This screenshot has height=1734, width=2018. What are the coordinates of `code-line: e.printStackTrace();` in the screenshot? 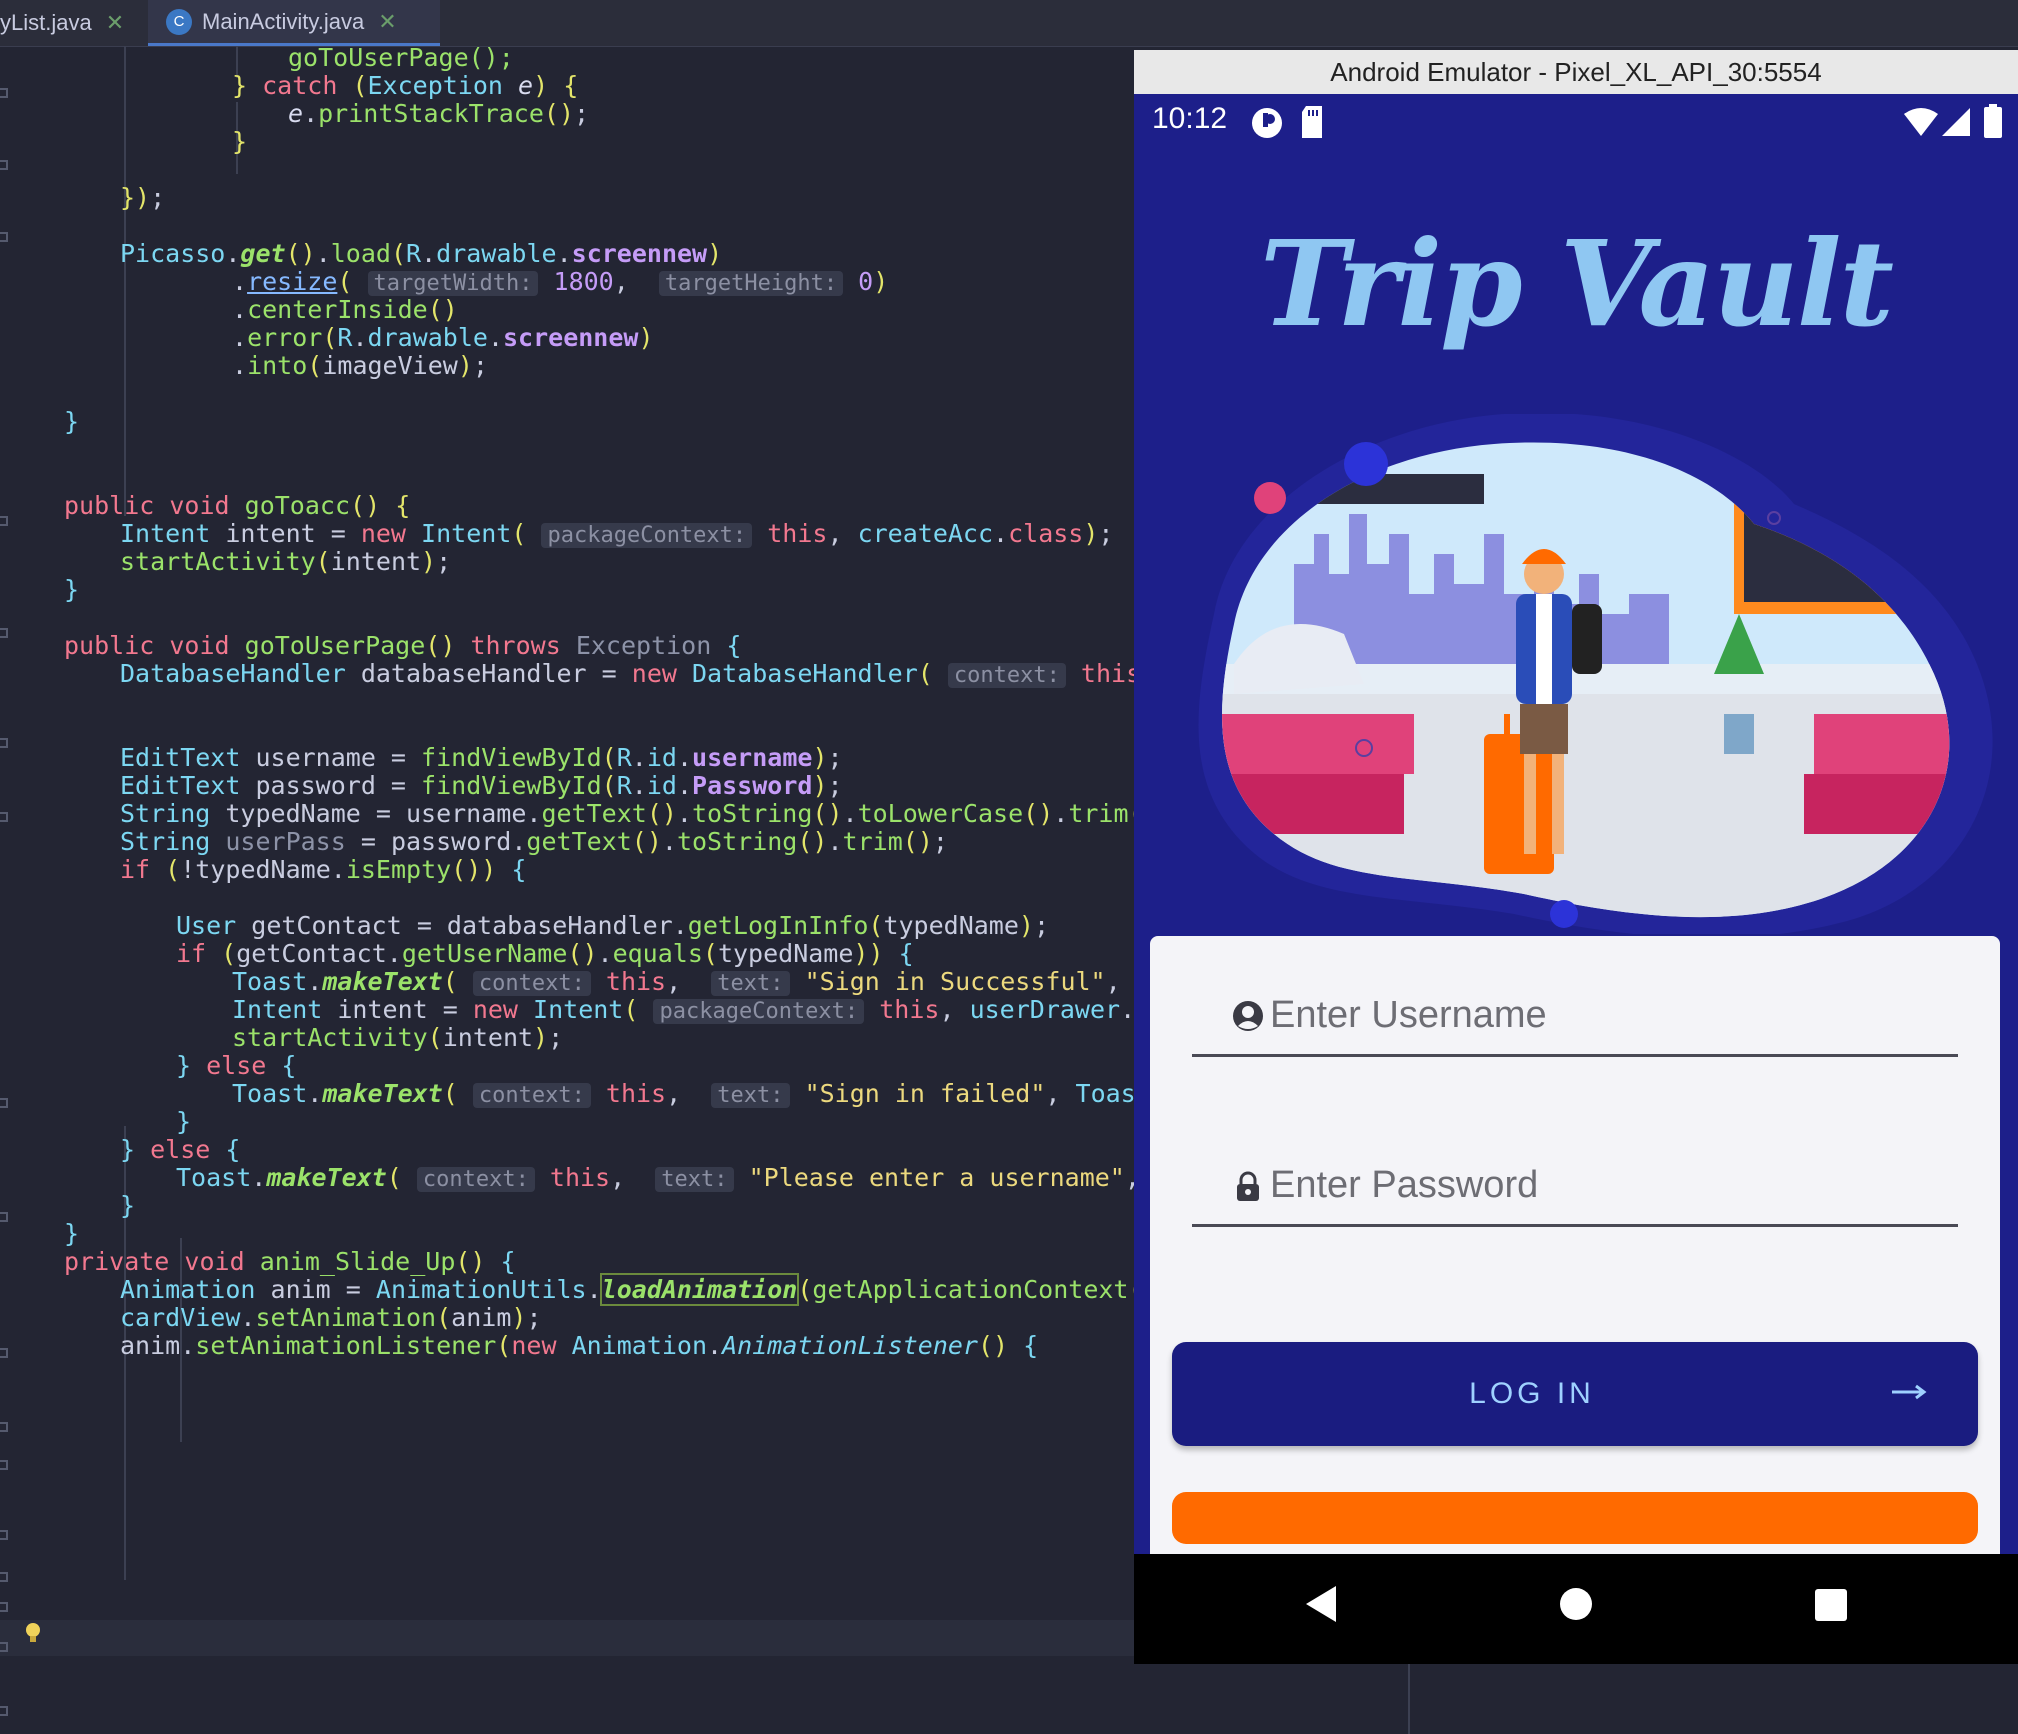 It's located at (439, 113).